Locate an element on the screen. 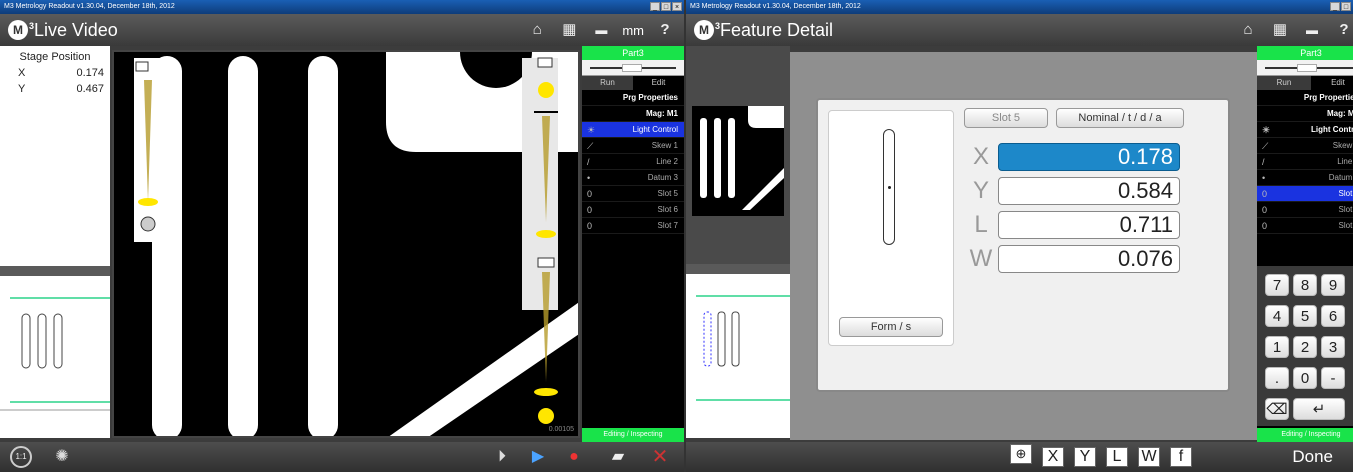  x-value-field: 0.178 is located at coordinates (1089, 157).